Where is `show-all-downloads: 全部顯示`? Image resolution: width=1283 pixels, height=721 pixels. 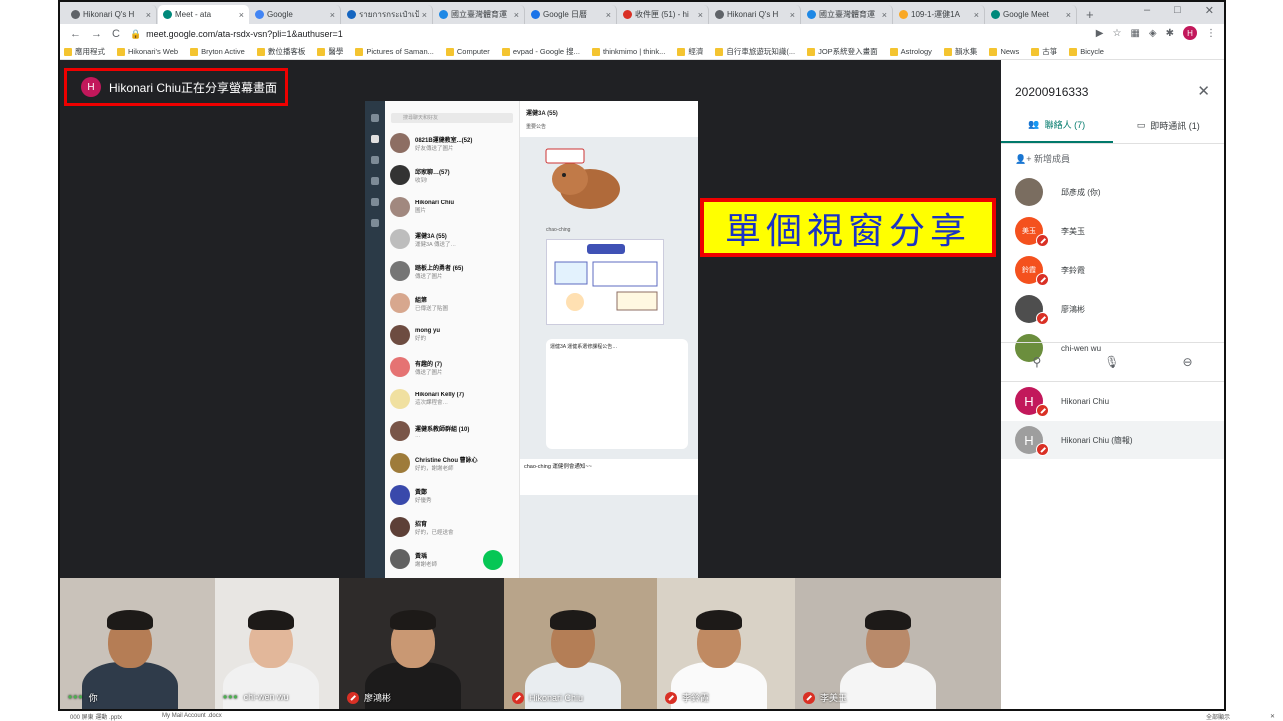 show-all-downloads: 全部顯示 is located at coordinates (1218, 716).